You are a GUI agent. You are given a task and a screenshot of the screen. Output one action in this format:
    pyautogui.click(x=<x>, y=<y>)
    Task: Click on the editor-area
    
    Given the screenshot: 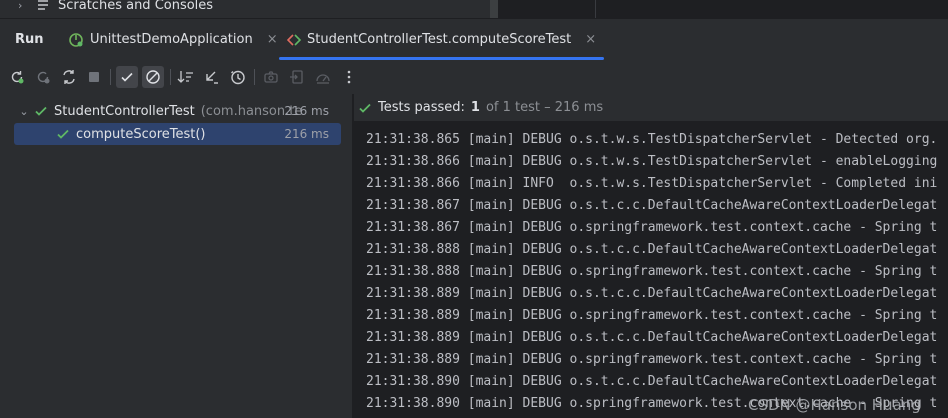 What is the action you would take?
    pyautogui.click(x=723, y=9)
    